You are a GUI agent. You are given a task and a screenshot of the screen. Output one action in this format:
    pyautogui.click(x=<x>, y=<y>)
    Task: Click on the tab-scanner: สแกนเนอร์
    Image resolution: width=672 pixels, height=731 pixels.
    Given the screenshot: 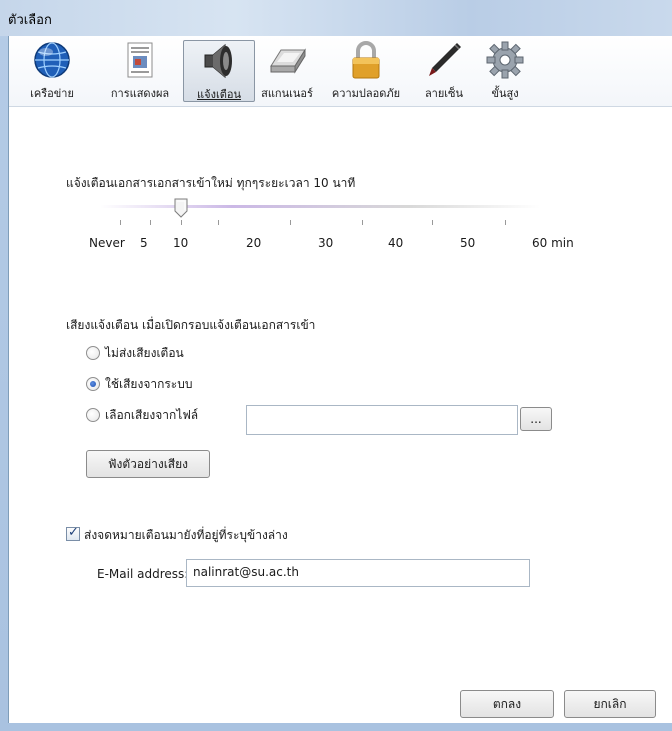 What is the action you would take?
    pyautogui.click(x=287, y=70)
    